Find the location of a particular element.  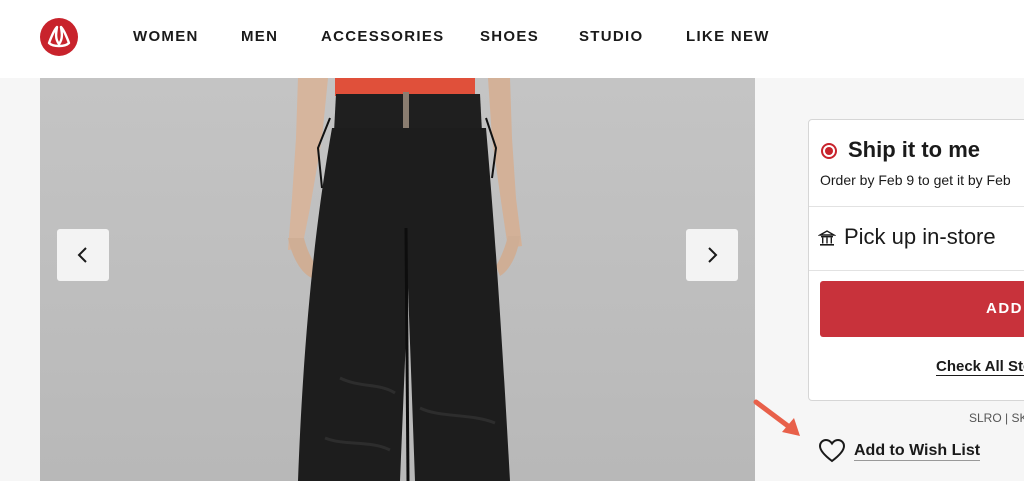

add-to-wishlist: Add to Wish List is located at coordinates (899, 451).